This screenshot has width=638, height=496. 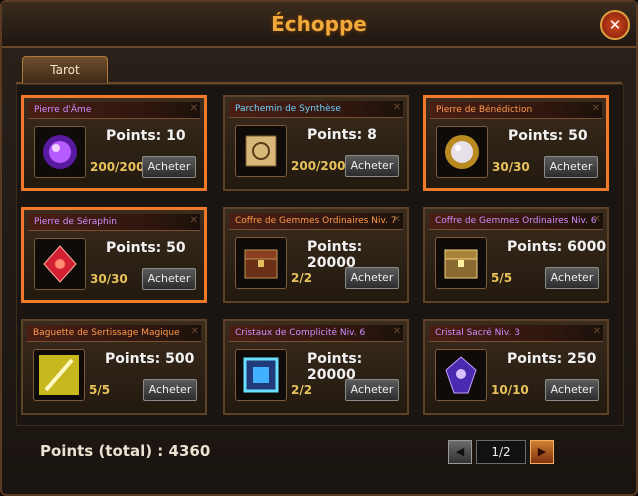 I want to click on points-value: 500, so click(x=180, y=359).